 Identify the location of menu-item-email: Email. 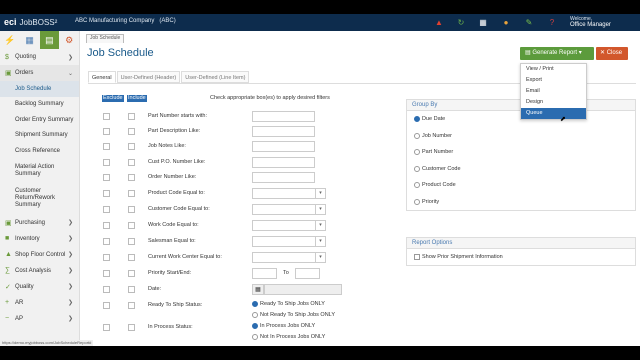
(553, 91).